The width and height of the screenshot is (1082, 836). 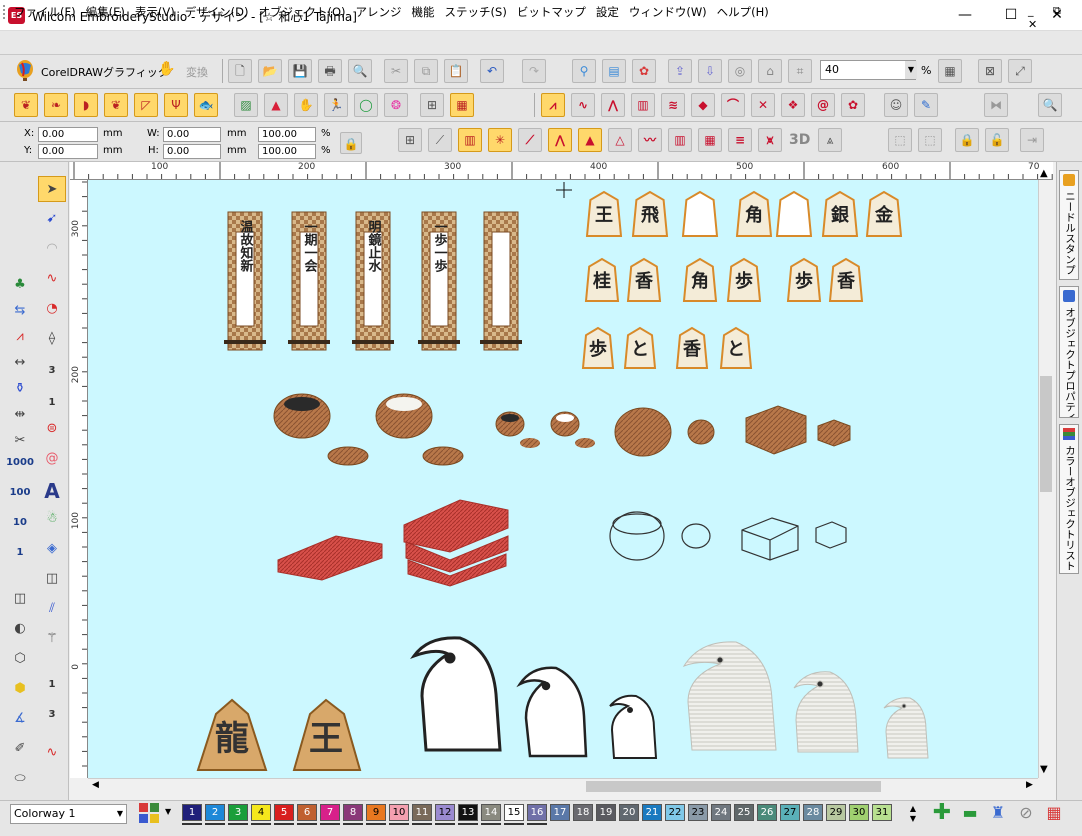 What do you see at coordinates (20, 553) in the screenshot?
I see `tool-stitch-1: 1` at bounding box center [20, 553].